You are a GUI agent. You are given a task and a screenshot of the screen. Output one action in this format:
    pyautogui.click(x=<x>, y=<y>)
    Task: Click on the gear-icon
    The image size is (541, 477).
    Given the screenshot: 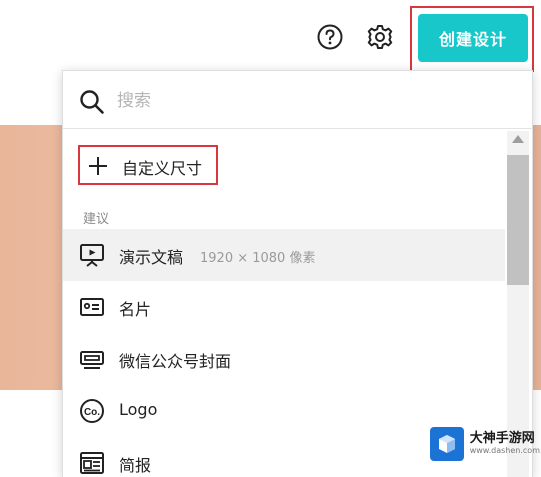 What is the action you would take?
    pyautogui.click(x=380, y=37)
    